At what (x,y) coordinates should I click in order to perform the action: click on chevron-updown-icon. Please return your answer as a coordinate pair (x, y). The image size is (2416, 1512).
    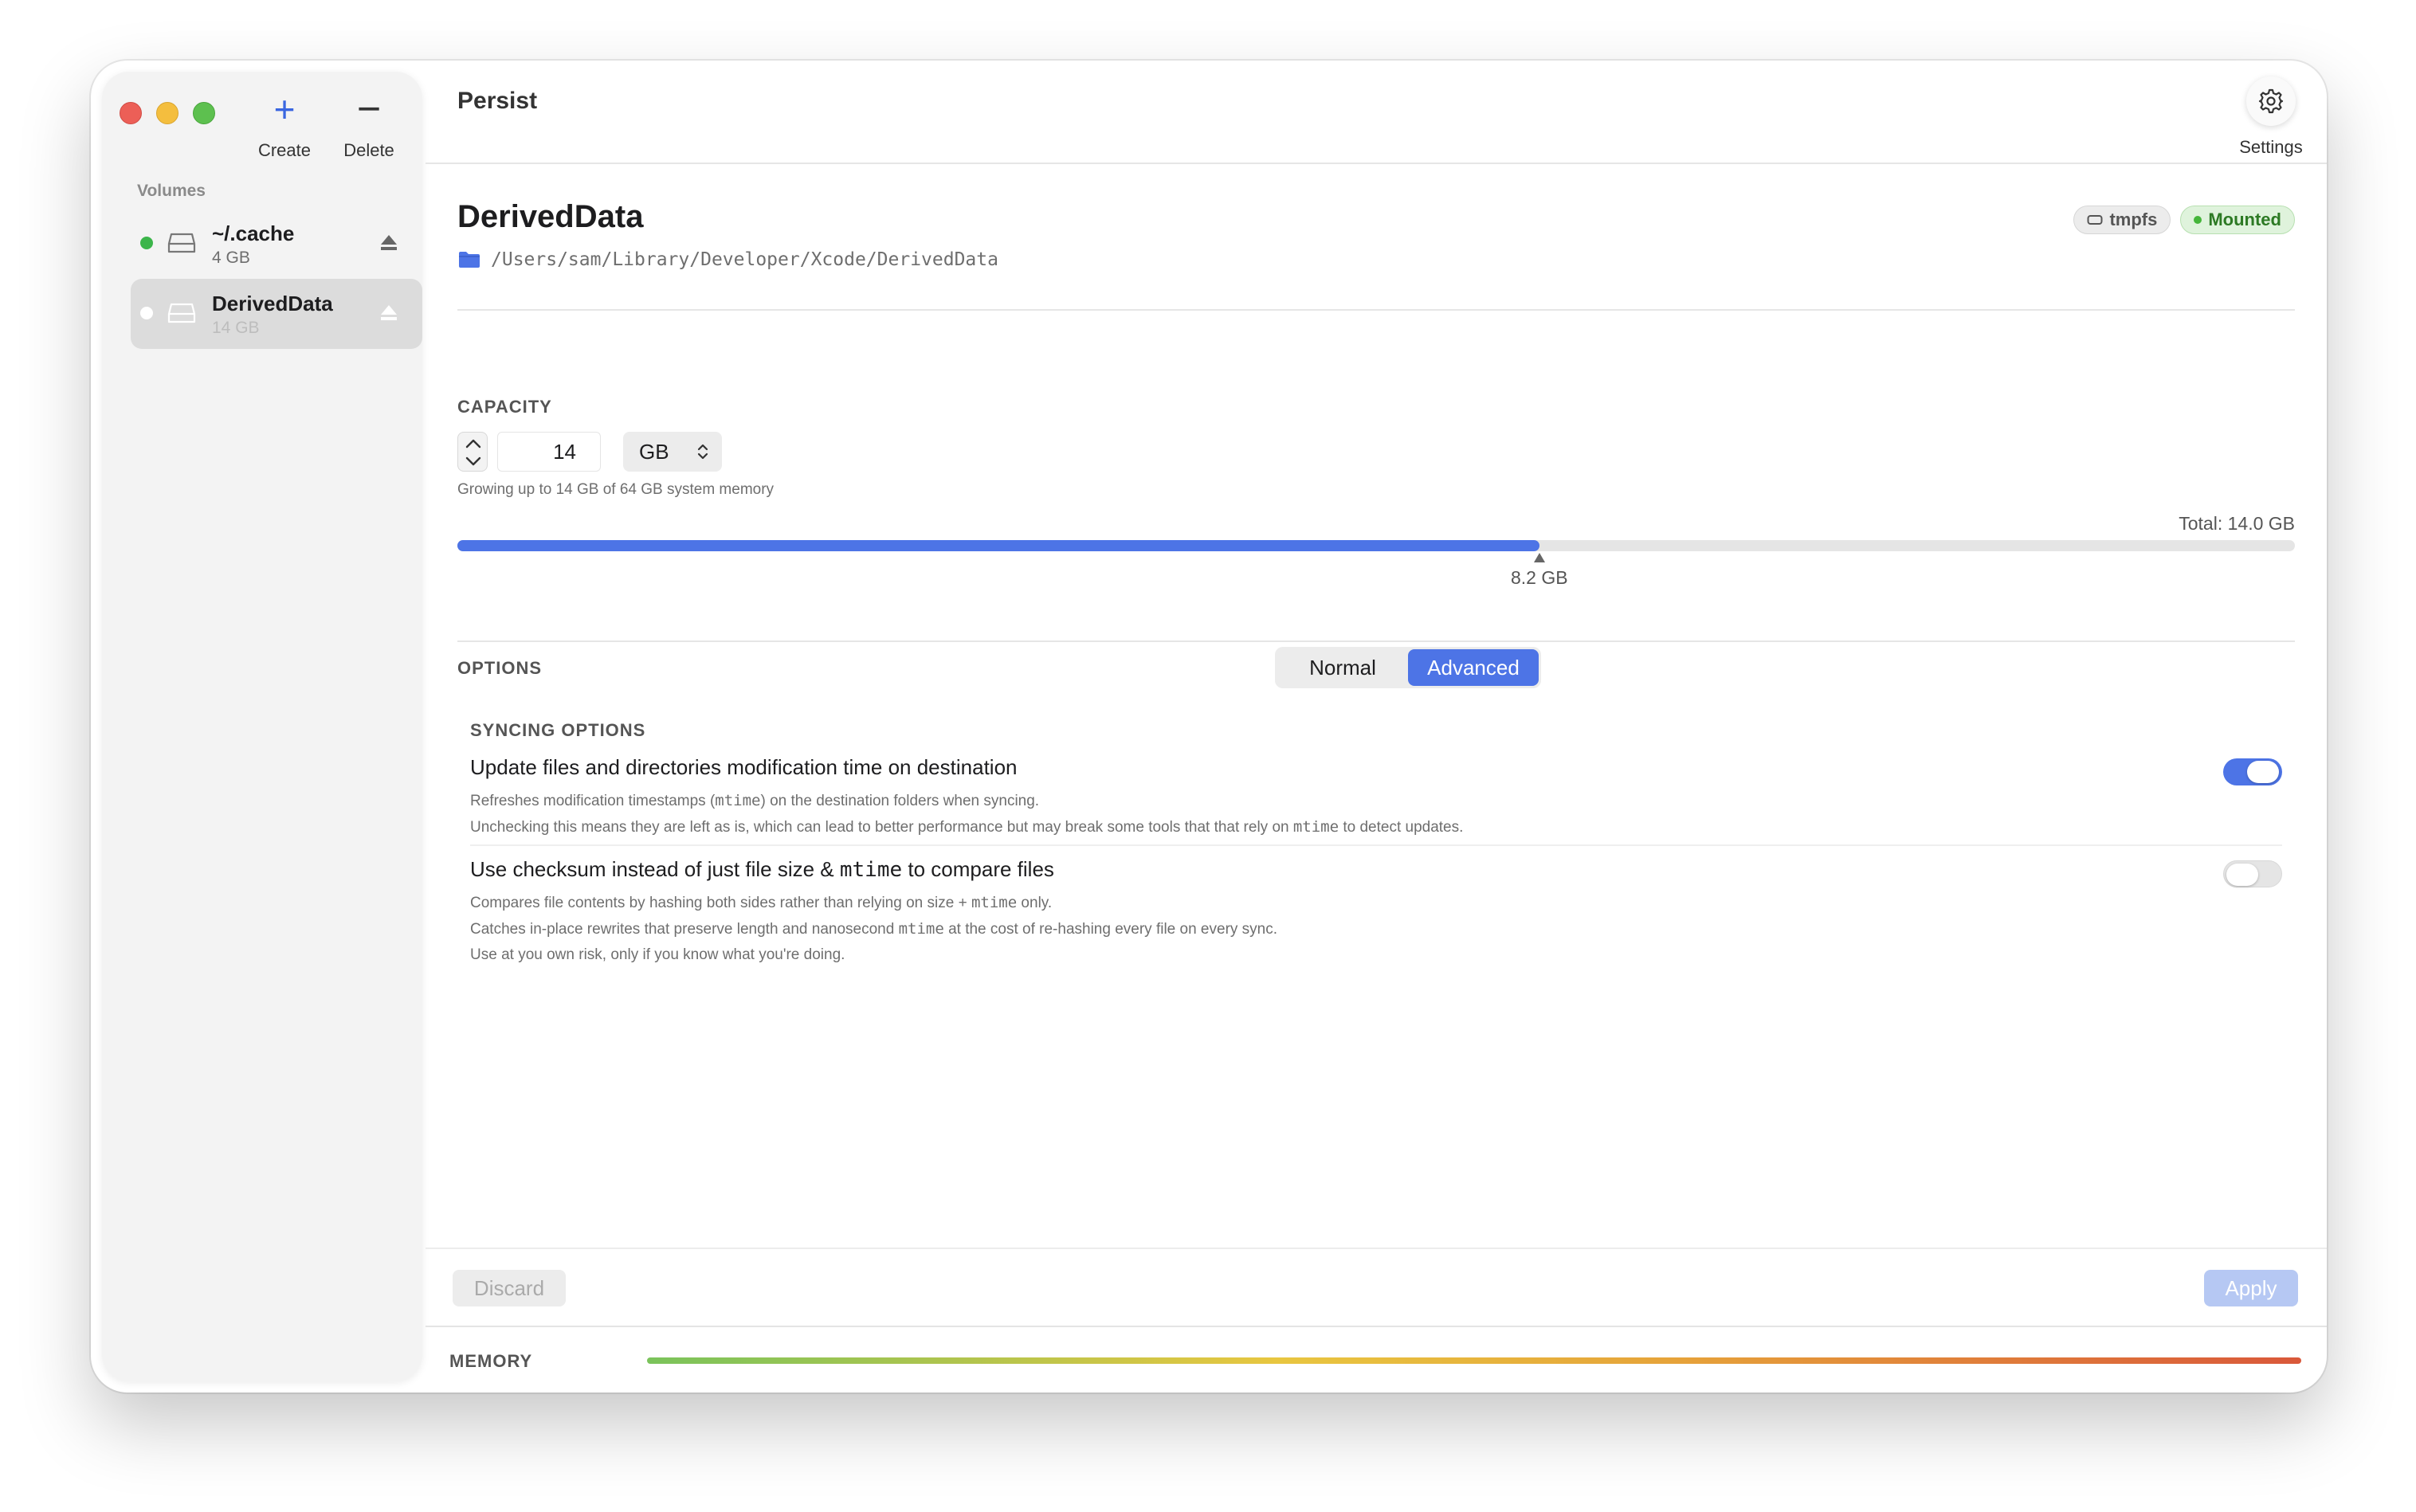
    Looking at the image, I should click on (702, 452).